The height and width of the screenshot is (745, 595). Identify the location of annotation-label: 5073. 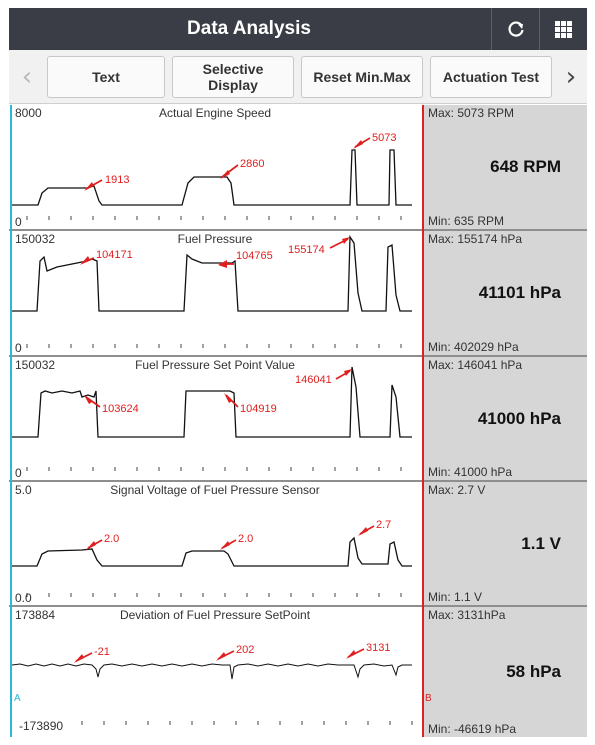
(384, 138).